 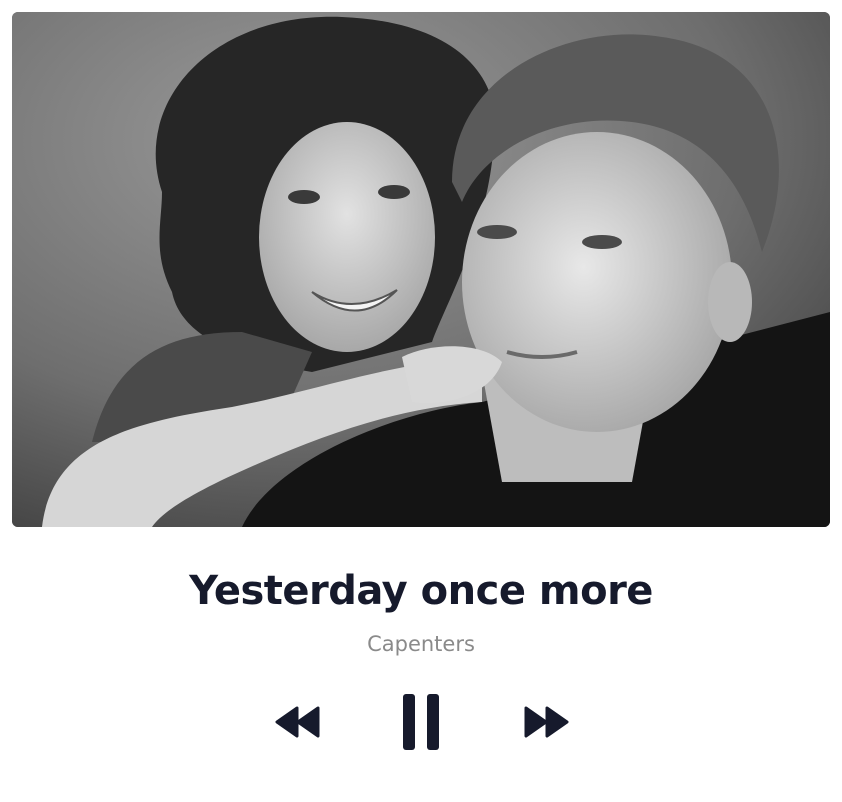 I want to click on playback-controls, so click(x=421, y=723).